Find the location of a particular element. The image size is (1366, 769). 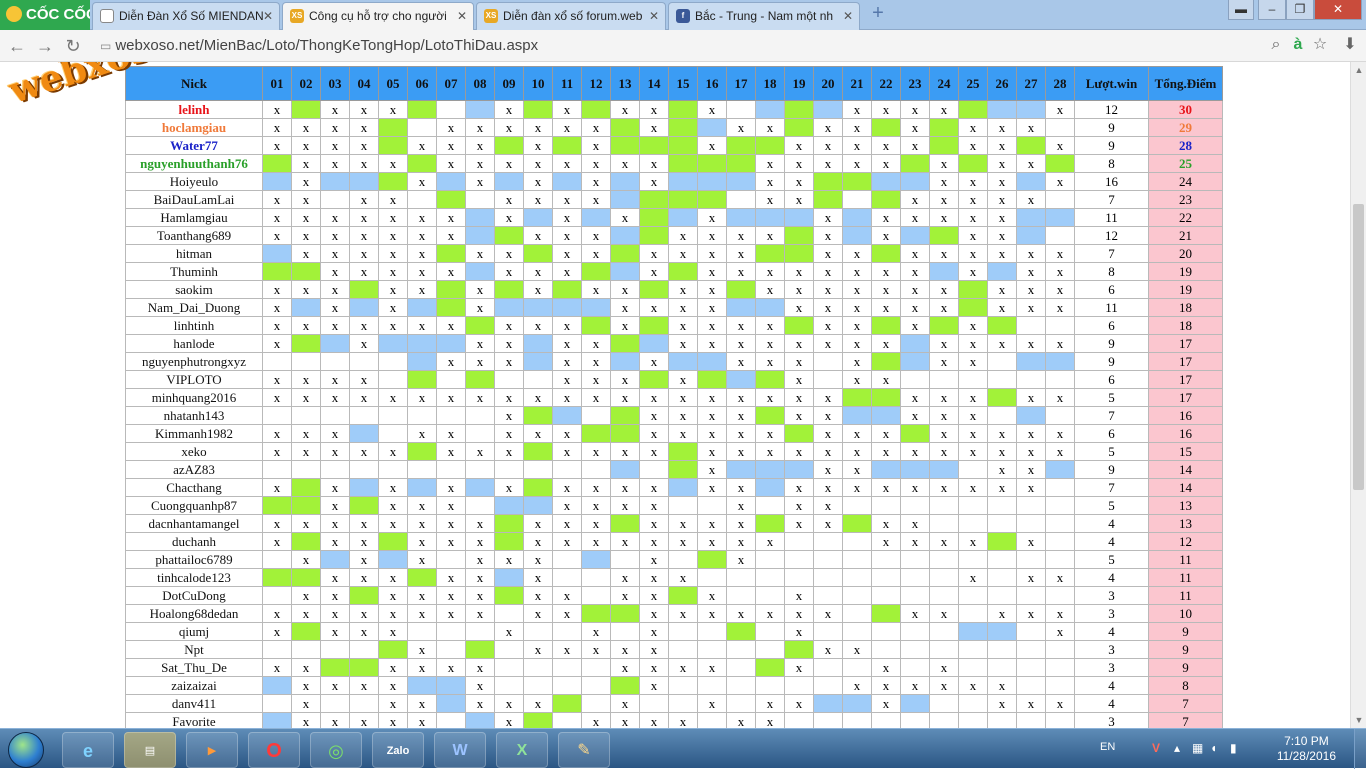

volume-icon: ◖ is located at coordinates (1213, 748).